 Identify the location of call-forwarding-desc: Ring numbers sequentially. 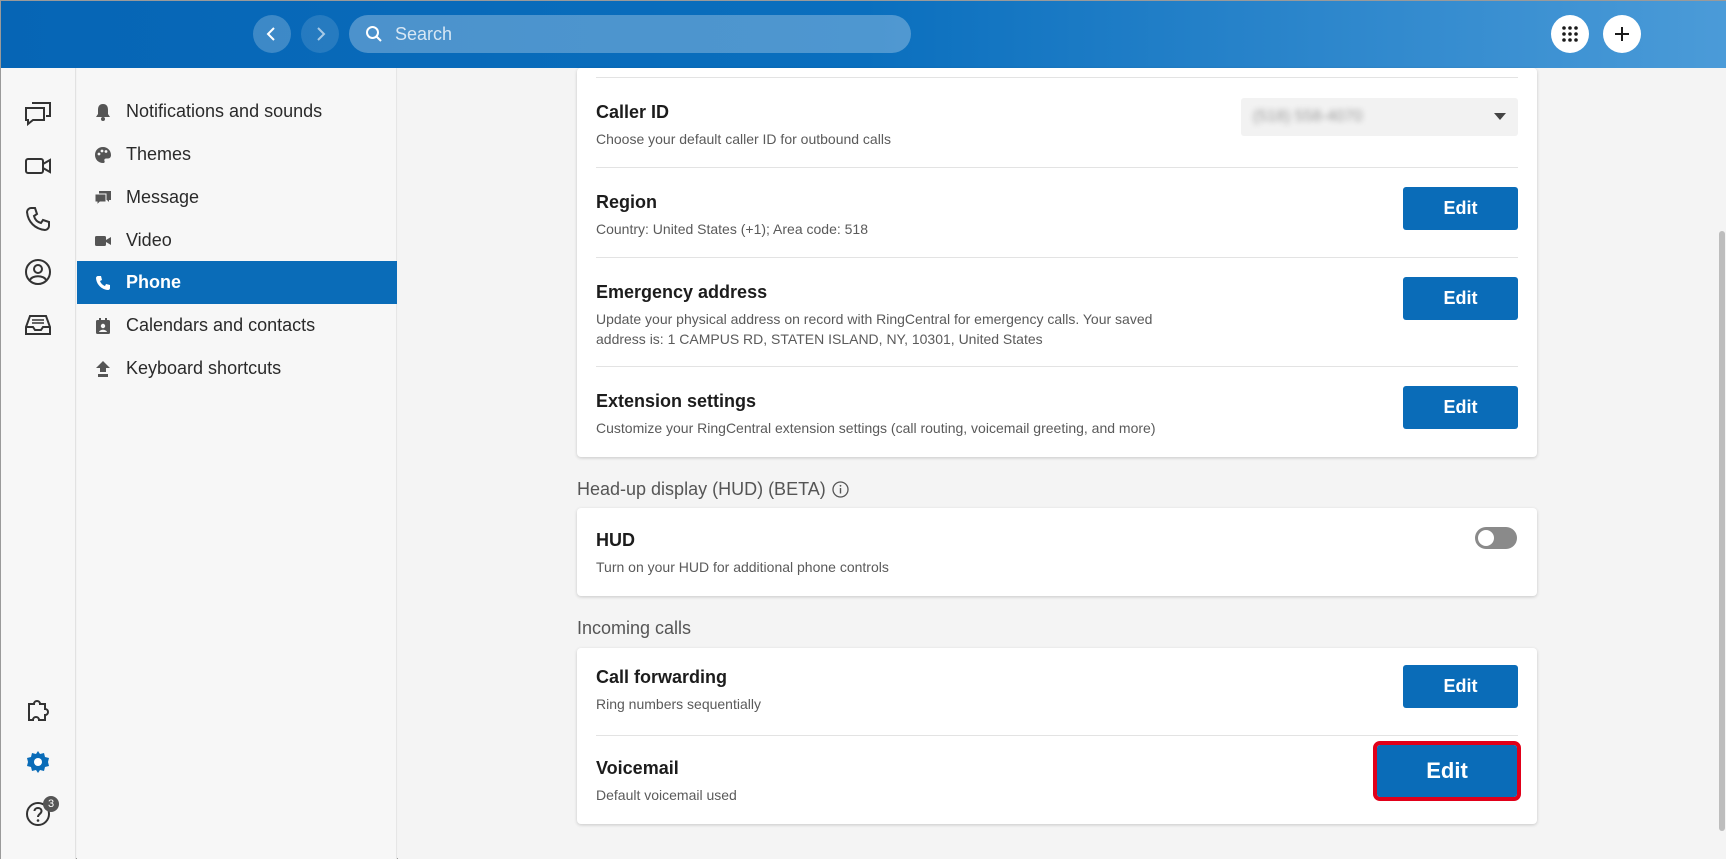
(678, 704).